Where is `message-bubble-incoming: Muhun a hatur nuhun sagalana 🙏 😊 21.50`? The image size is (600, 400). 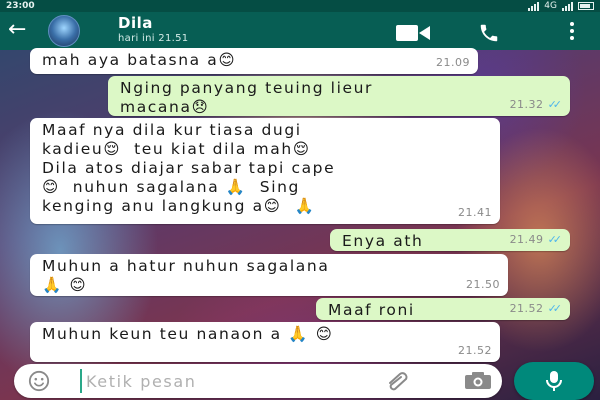 message-bubble-incoming: Muhun a hatur nuhun sagalana 🙏 😊 21.50 is located at coordinates (269, 275).